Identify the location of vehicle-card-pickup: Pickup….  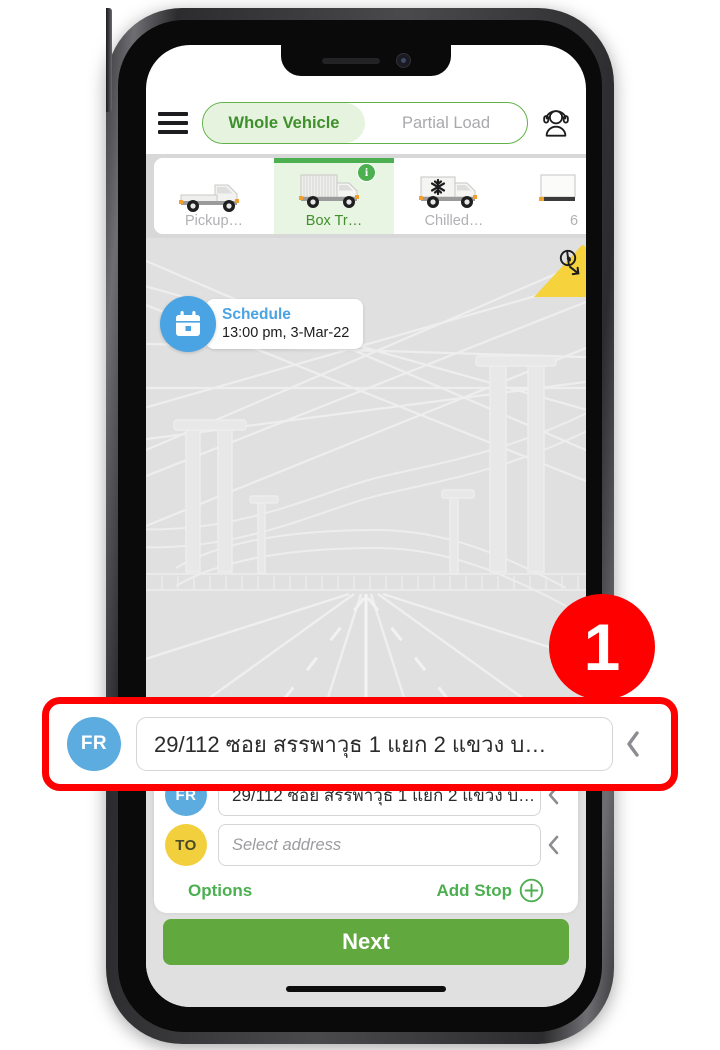
(214, 196).